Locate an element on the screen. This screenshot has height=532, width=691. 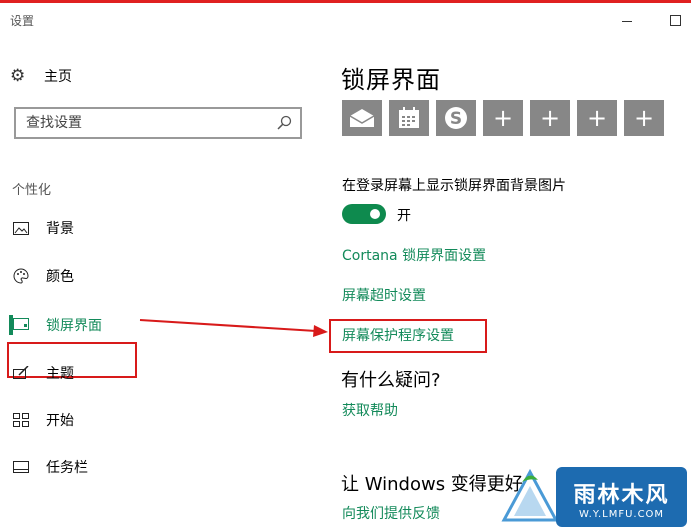
screen-timeout-link: 屏幕超时设置 is located at coordinates (384, 295).